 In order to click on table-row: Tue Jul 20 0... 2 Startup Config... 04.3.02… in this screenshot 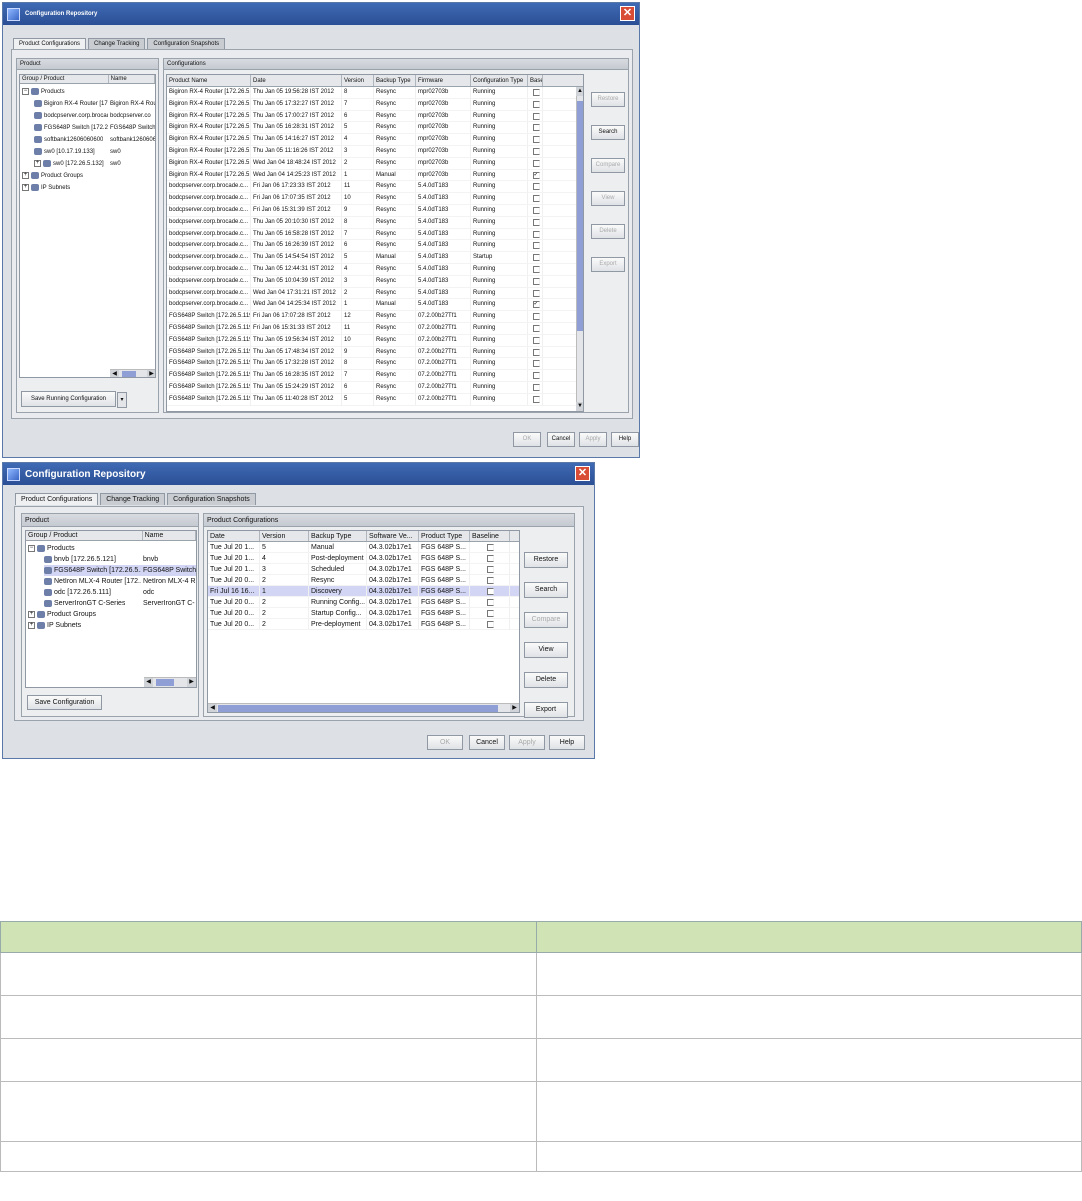, I will do `click(363, 613)`.